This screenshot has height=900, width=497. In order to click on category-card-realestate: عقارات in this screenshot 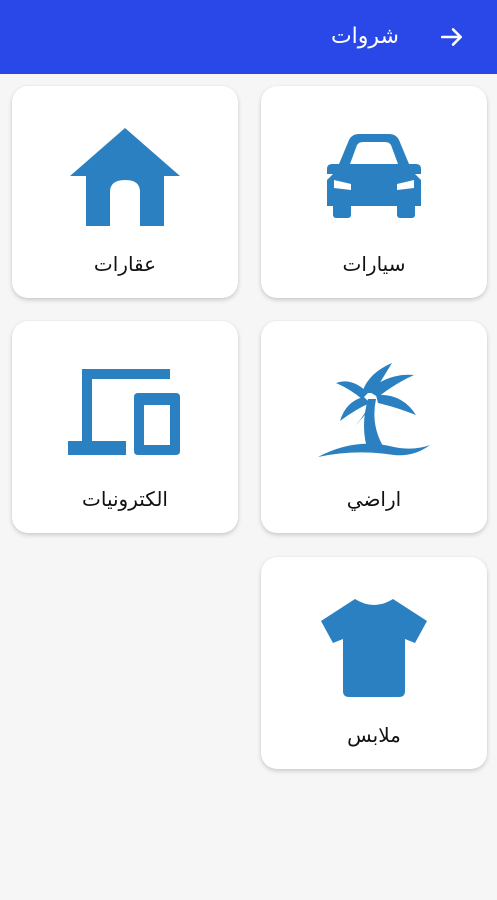, I will do `click(125, 192)`.